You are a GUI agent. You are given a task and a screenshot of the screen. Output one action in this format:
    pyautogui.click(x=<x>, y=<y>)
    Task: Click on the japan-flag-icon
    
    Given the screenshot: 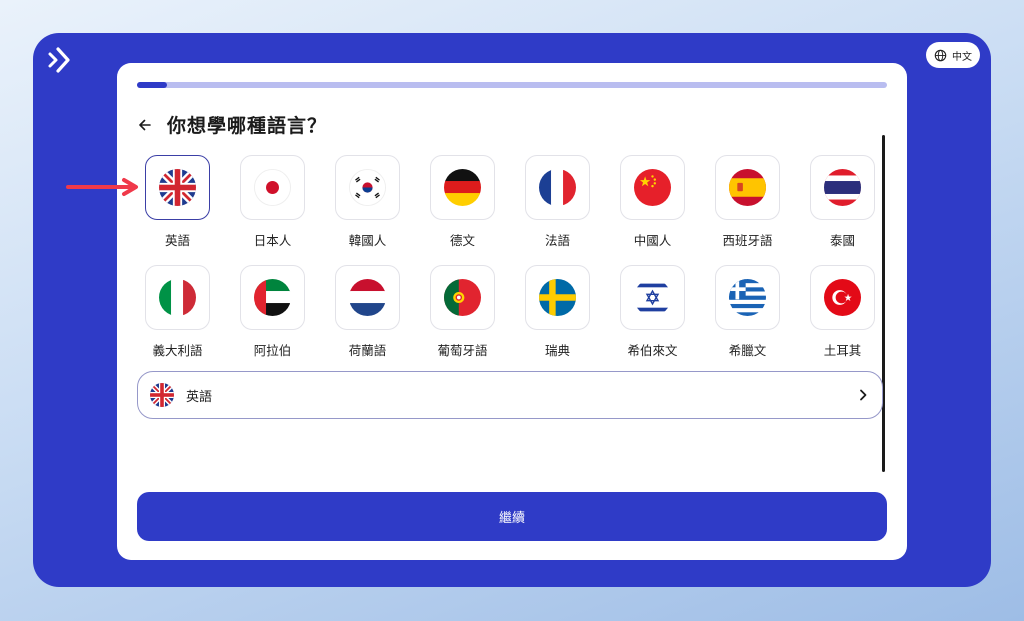 What is the action you would take?
    pyautogui.click(x=272, y=187)
    